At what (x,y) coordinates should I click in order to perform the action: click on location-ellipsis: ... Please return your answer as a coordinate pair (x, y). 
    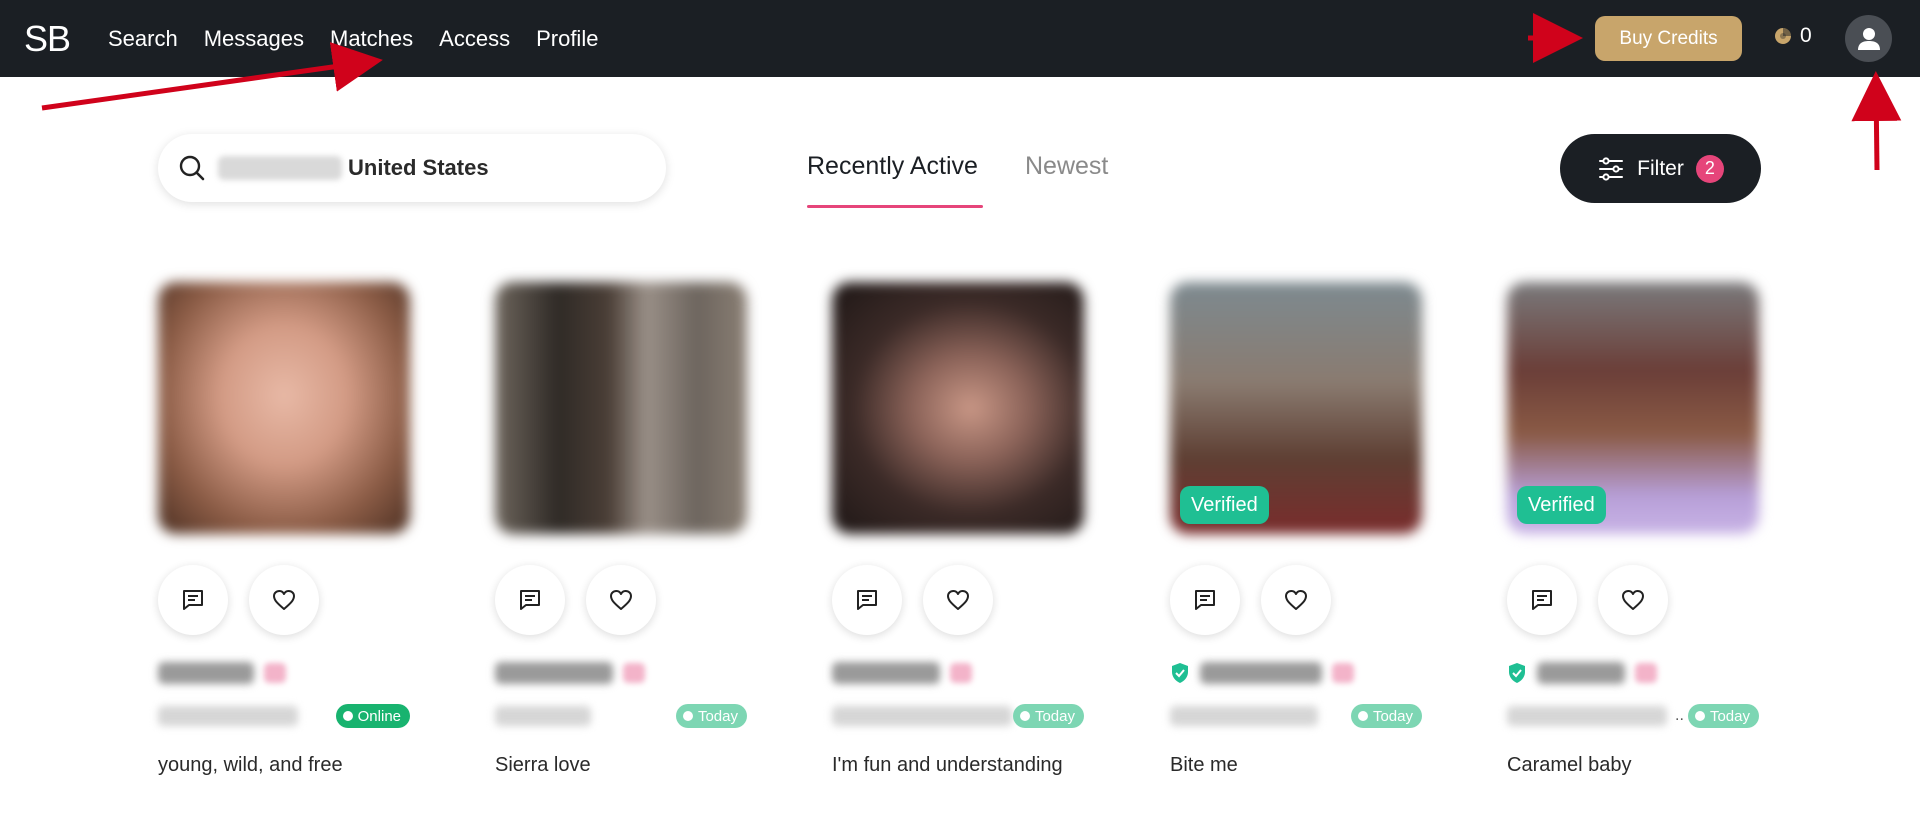
    Looking at the image, I should click on (1679, 715).